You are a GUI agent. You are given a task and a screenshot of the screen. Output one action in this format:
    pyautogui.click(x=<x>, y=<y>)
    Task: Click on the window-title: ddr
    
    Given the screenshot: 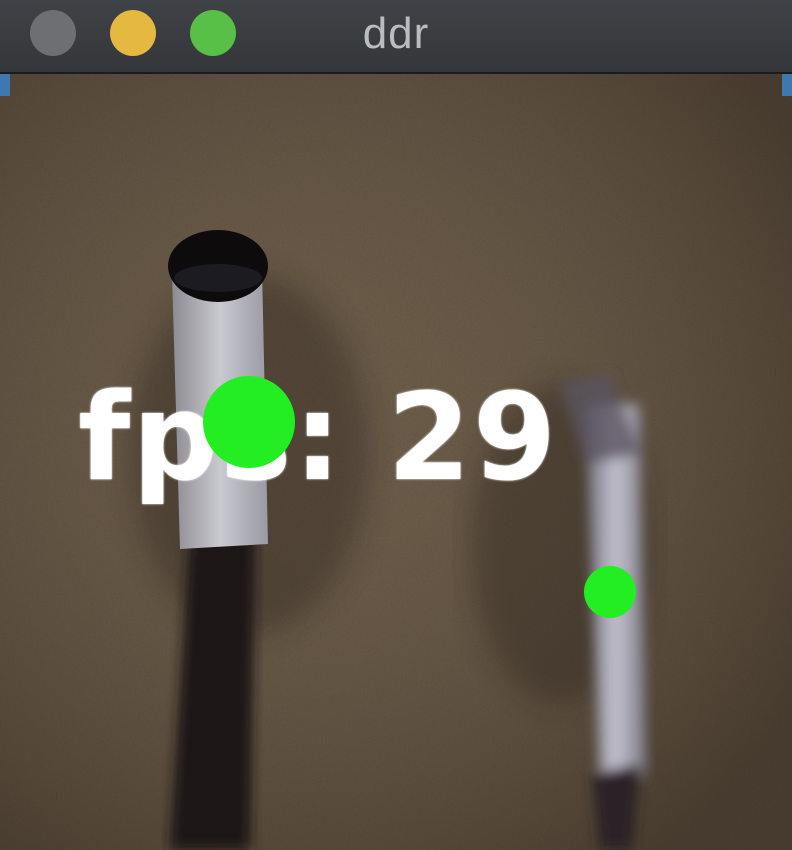 What is the action you would take?
    pyautogui.click(x=396, y=33)
    